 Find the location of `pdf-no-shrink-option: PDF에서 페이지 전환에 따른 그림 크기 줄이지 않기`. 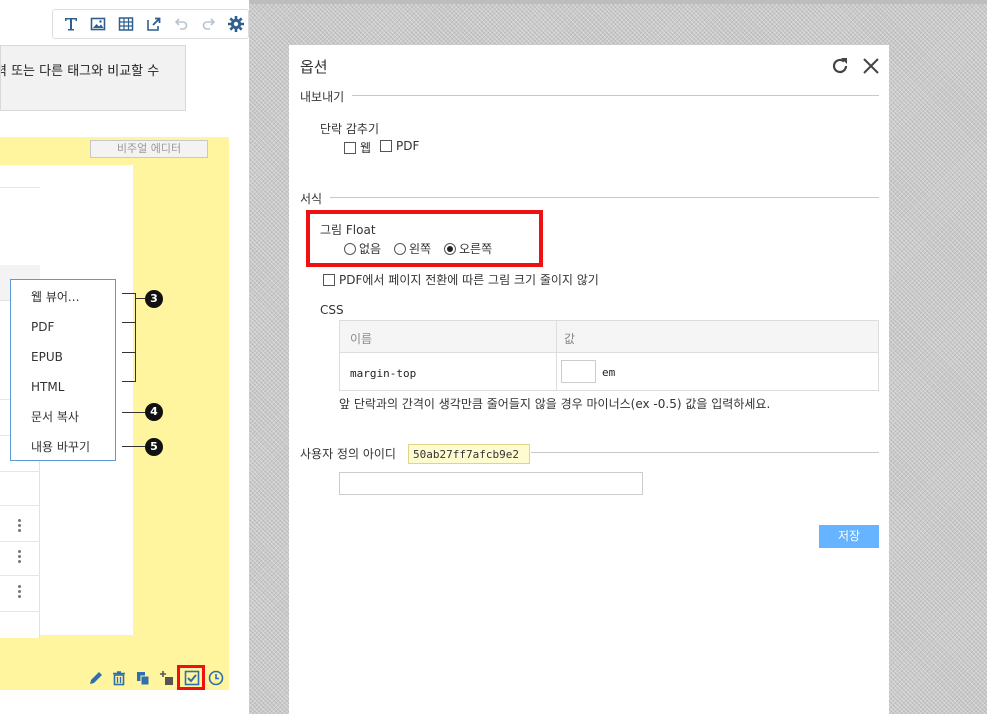

pdf-no-shrink-option: PDF에서 페이지 전환에 따른 그림 크기 줄이지 않기 is located at coordinates (461, 279).